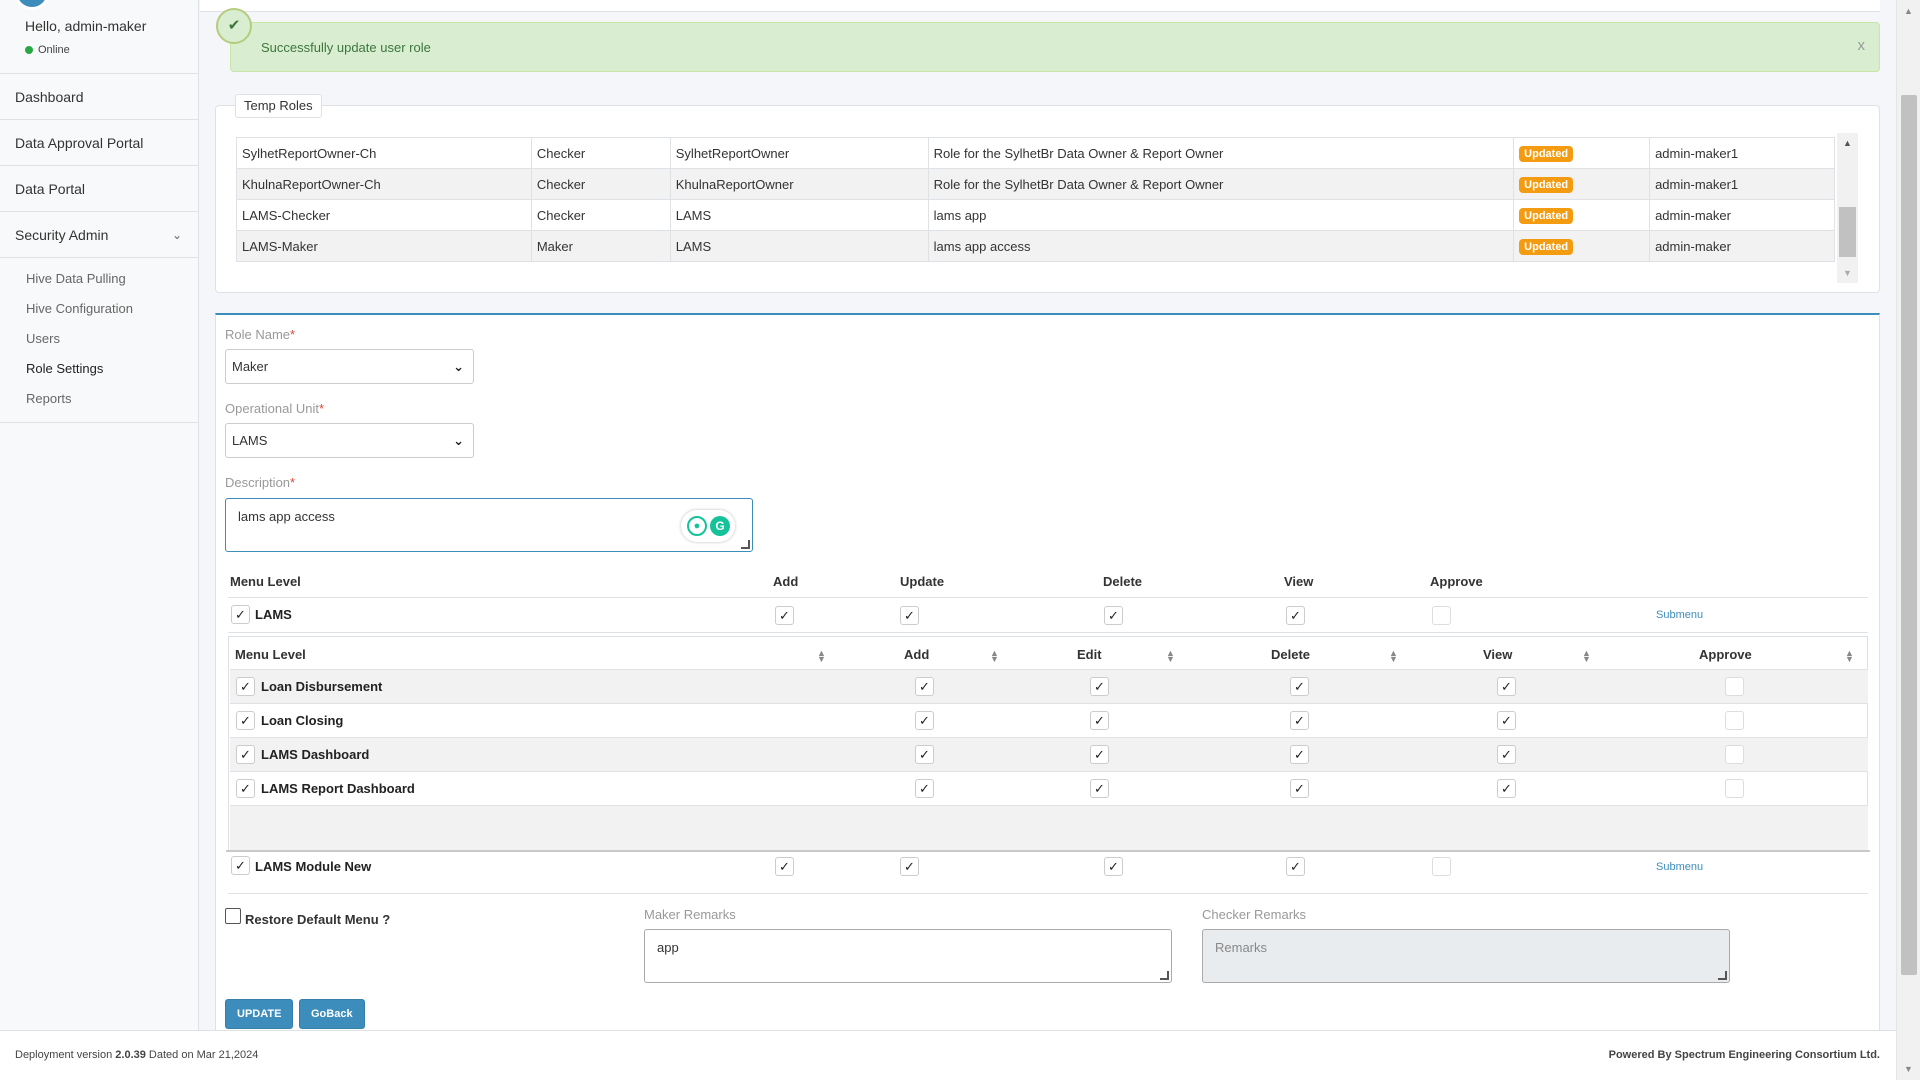 Image resolution: width=1920 pixels, height=1080 pixels. I want to click on lams-module-checkbox: ✓, so click(240, 614).